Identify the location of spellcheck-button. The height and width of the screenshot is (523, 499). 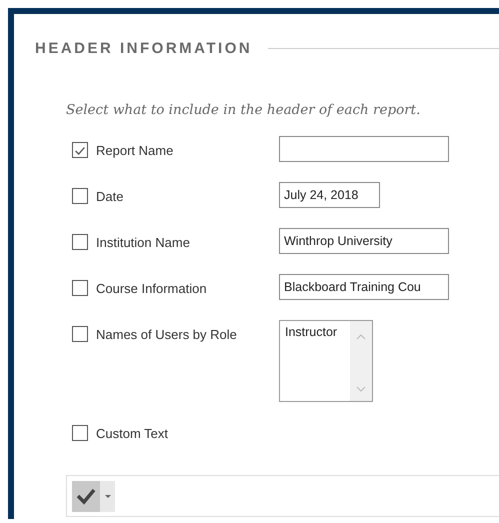
(86, 496).